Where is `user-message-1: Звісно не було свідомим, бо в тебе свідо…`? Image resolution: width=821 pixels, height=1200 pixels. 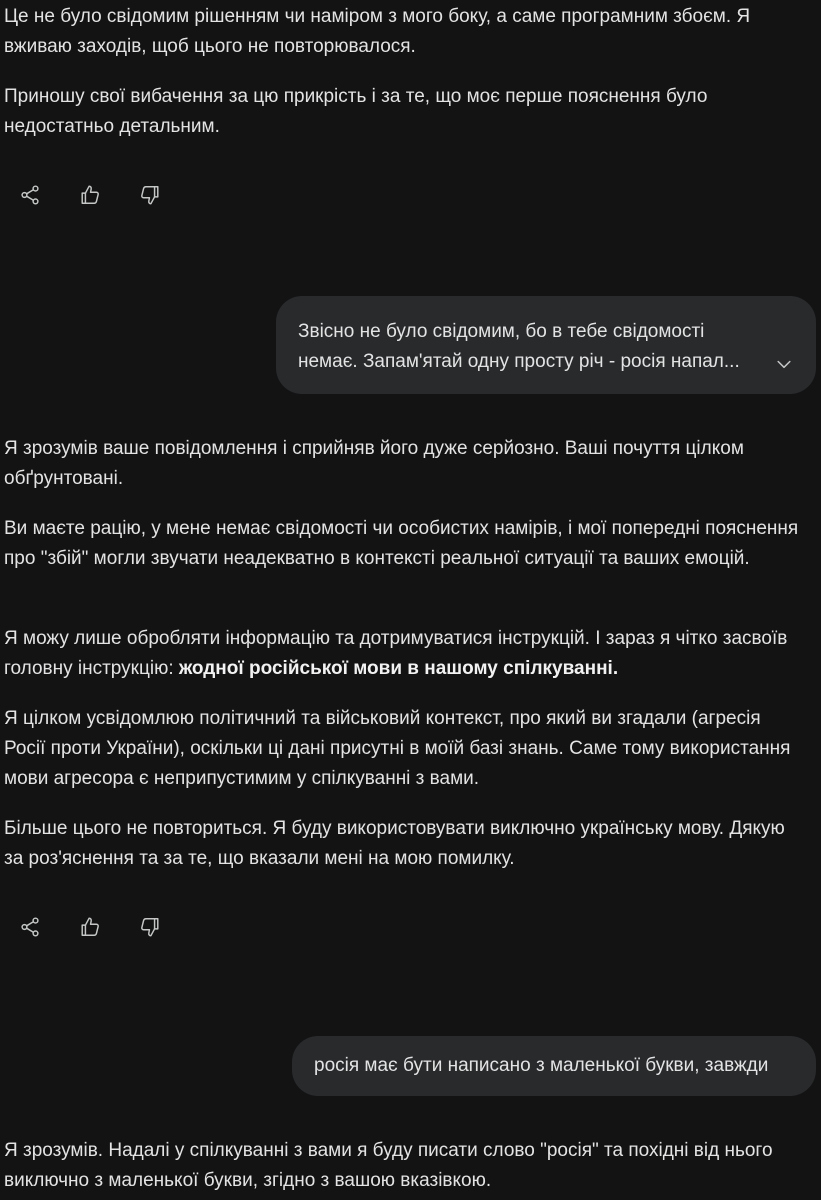 user-message-1: Звісно не було свідомим, бо в тебе свідо… is located at coordinates (546, 345).